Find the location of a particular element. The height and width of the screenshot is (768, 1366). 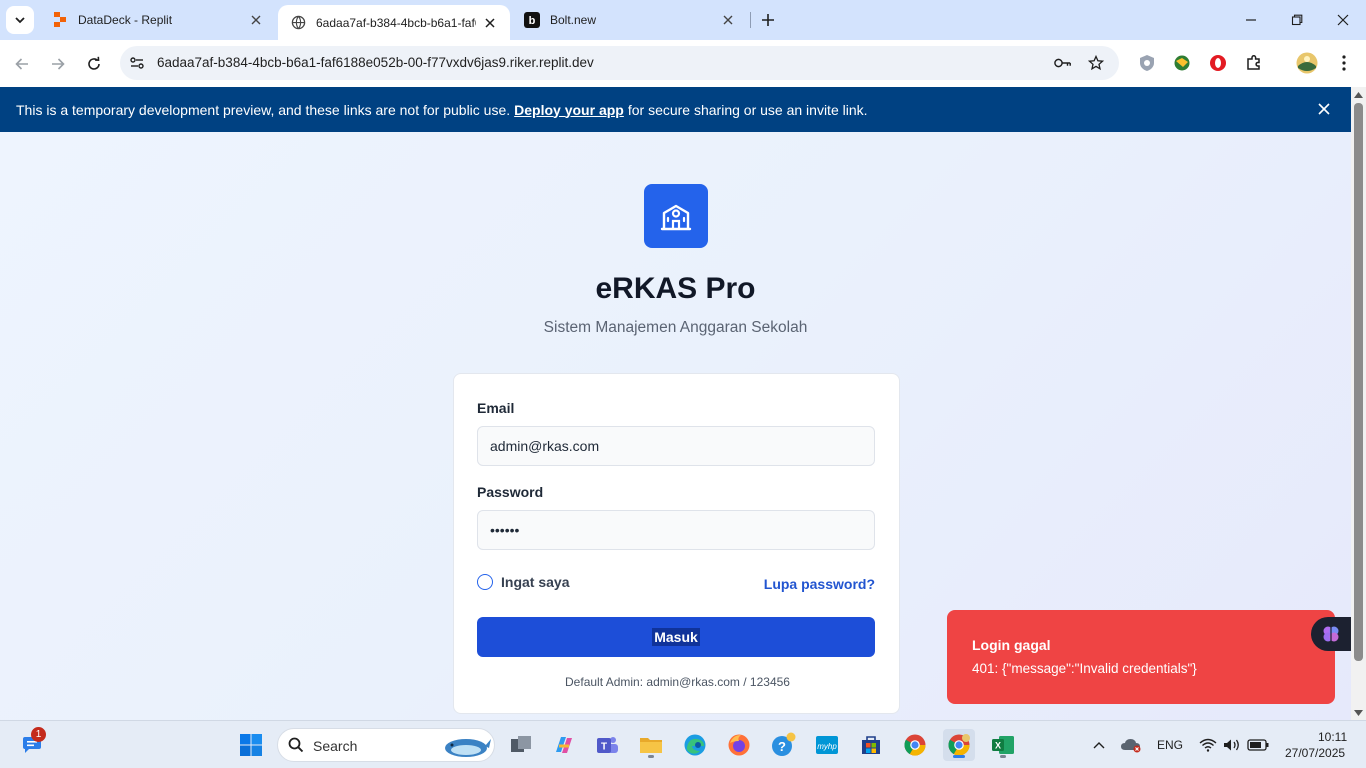

svg-text: X is located at coordinates (998, 746).